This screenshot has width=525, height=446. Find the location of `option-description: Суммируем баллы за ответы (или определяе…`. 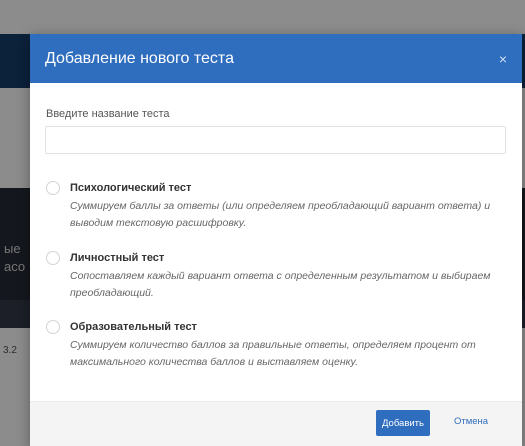

option-description: Суммируем баллы за ответы (или определяе… is located at coordinates (280, 214).